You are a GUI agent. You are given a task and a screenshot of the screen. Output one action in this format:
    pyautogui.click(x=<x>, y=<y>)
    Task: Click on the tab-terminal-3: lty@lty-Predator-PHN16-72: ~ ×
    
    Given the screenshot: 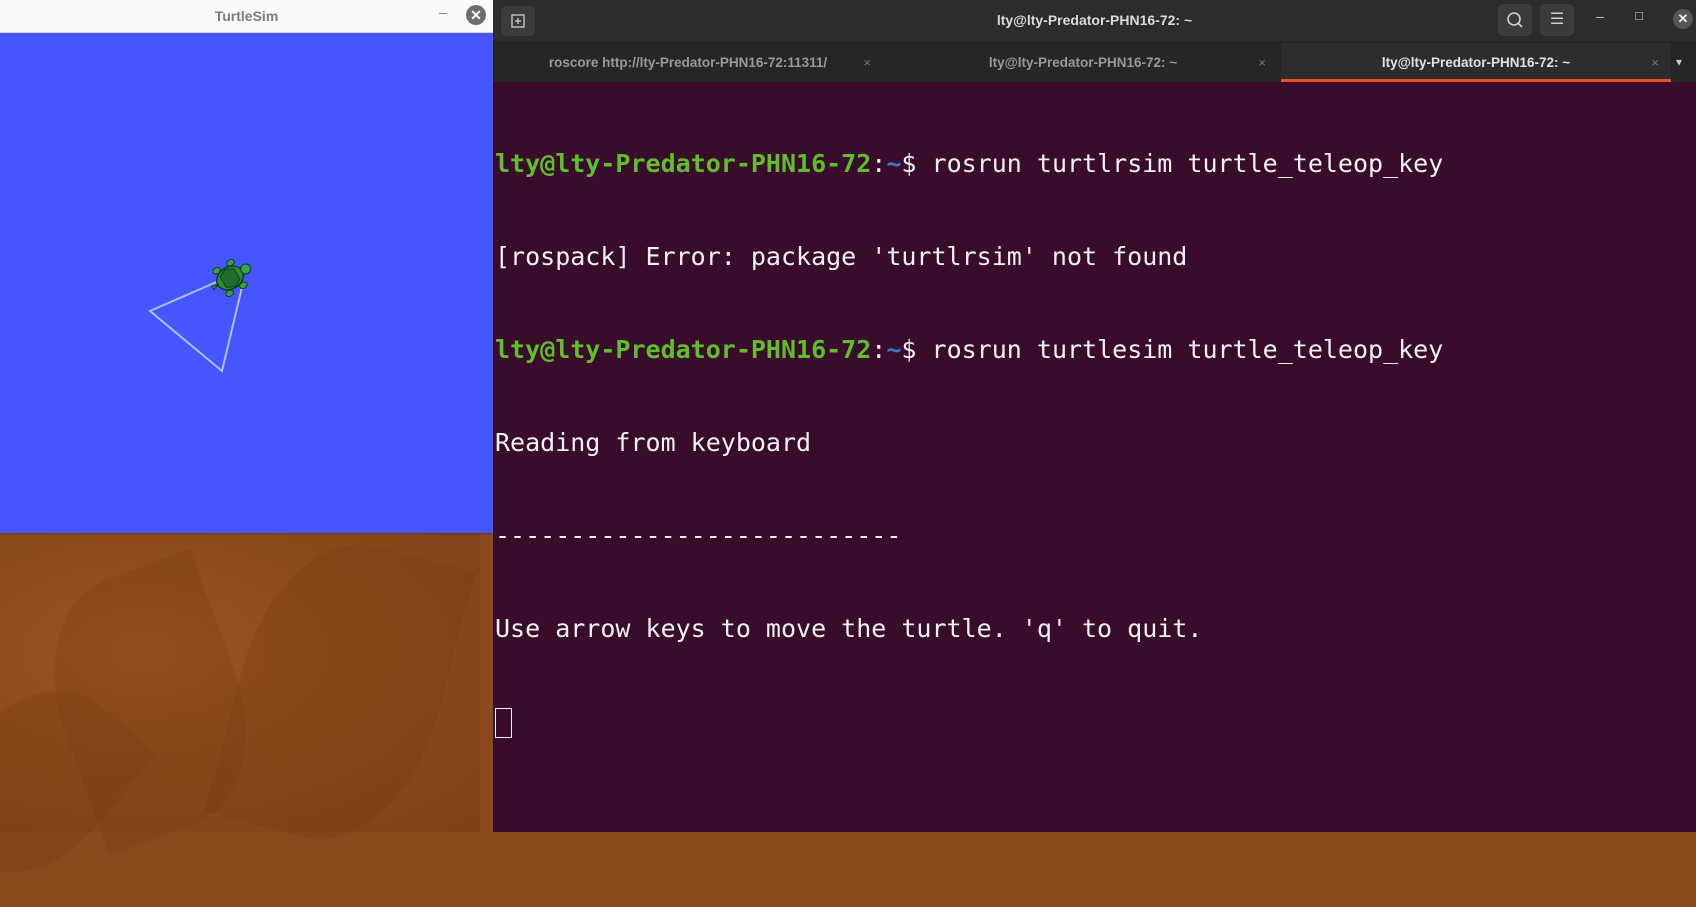 What is the action you would take?
    pyautogui.click(x=1476, y=62)
    